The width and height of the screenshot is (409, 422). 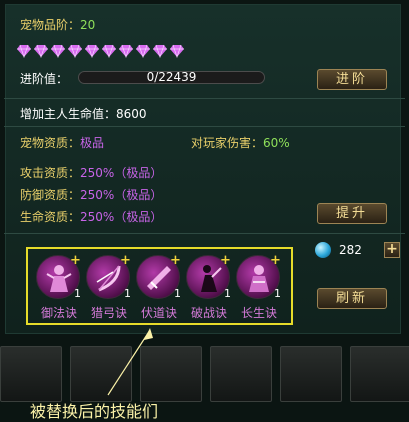 What do you see at coordinates (94, 411) in the screenshot?
I see `annotation-caption: 被替换后的技能们` at bounding box center [94, 411].